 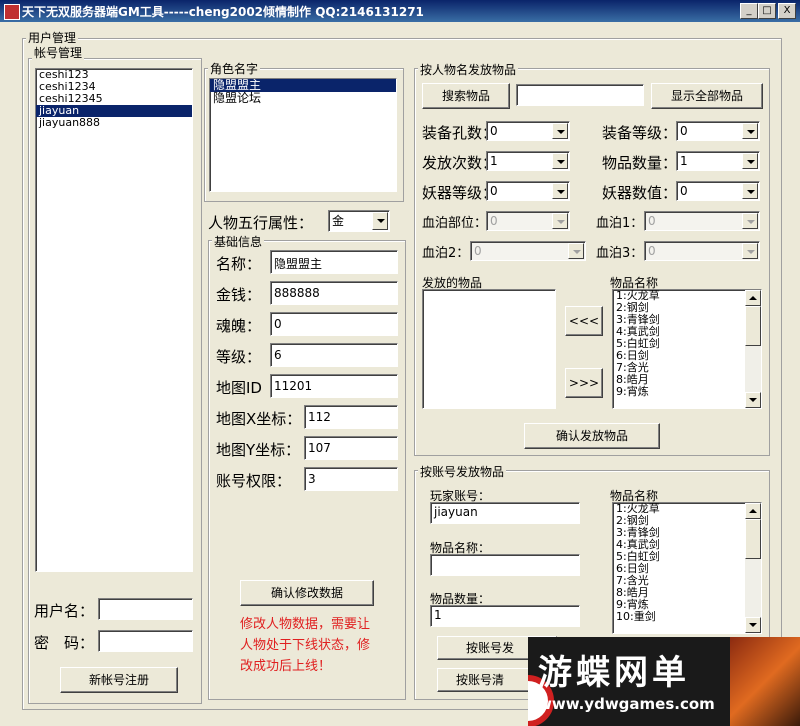 I want to click on field-label: 账号权限：, so click(x=254, y=481).